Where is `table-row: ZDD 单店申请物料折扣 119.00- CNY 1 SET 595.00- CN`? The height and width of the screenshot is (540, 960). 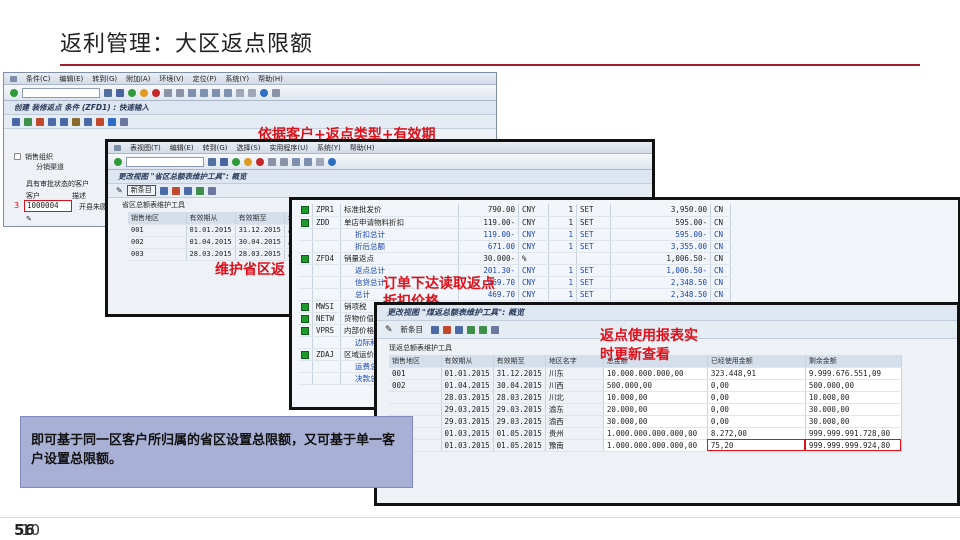 table-row: ZDD 单店申请物料折扣 119.00- CNY 1 SET 595.00- CN is located at coordinates (514, 222).